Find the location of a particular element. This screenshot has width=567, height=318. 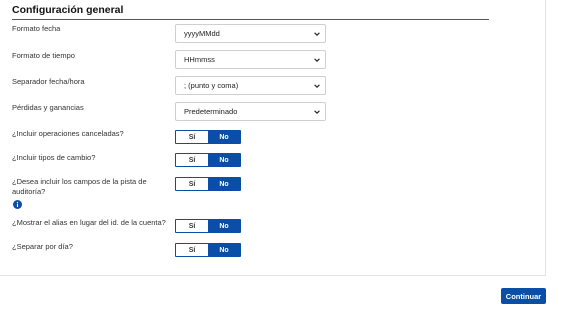

exchange-rates-toggle: Sí No is located at coordinates (208, 160).